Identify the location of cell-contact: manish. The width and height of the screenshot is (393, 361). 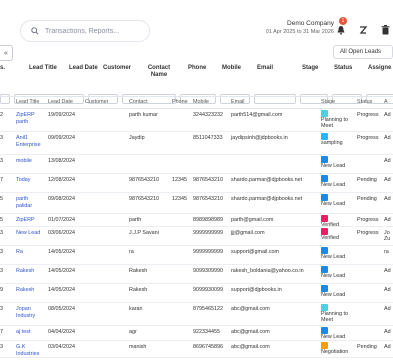
(138, 347).